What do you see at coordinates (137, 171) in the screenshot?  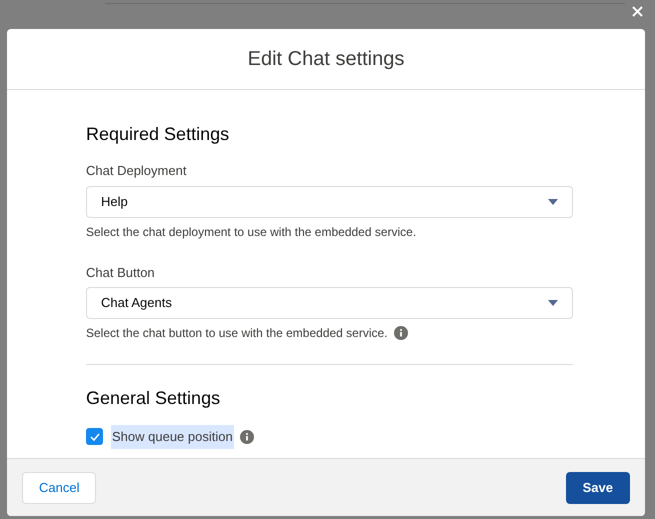 I see `field-label: Chat Deployment` at bounding box center [137, 171].